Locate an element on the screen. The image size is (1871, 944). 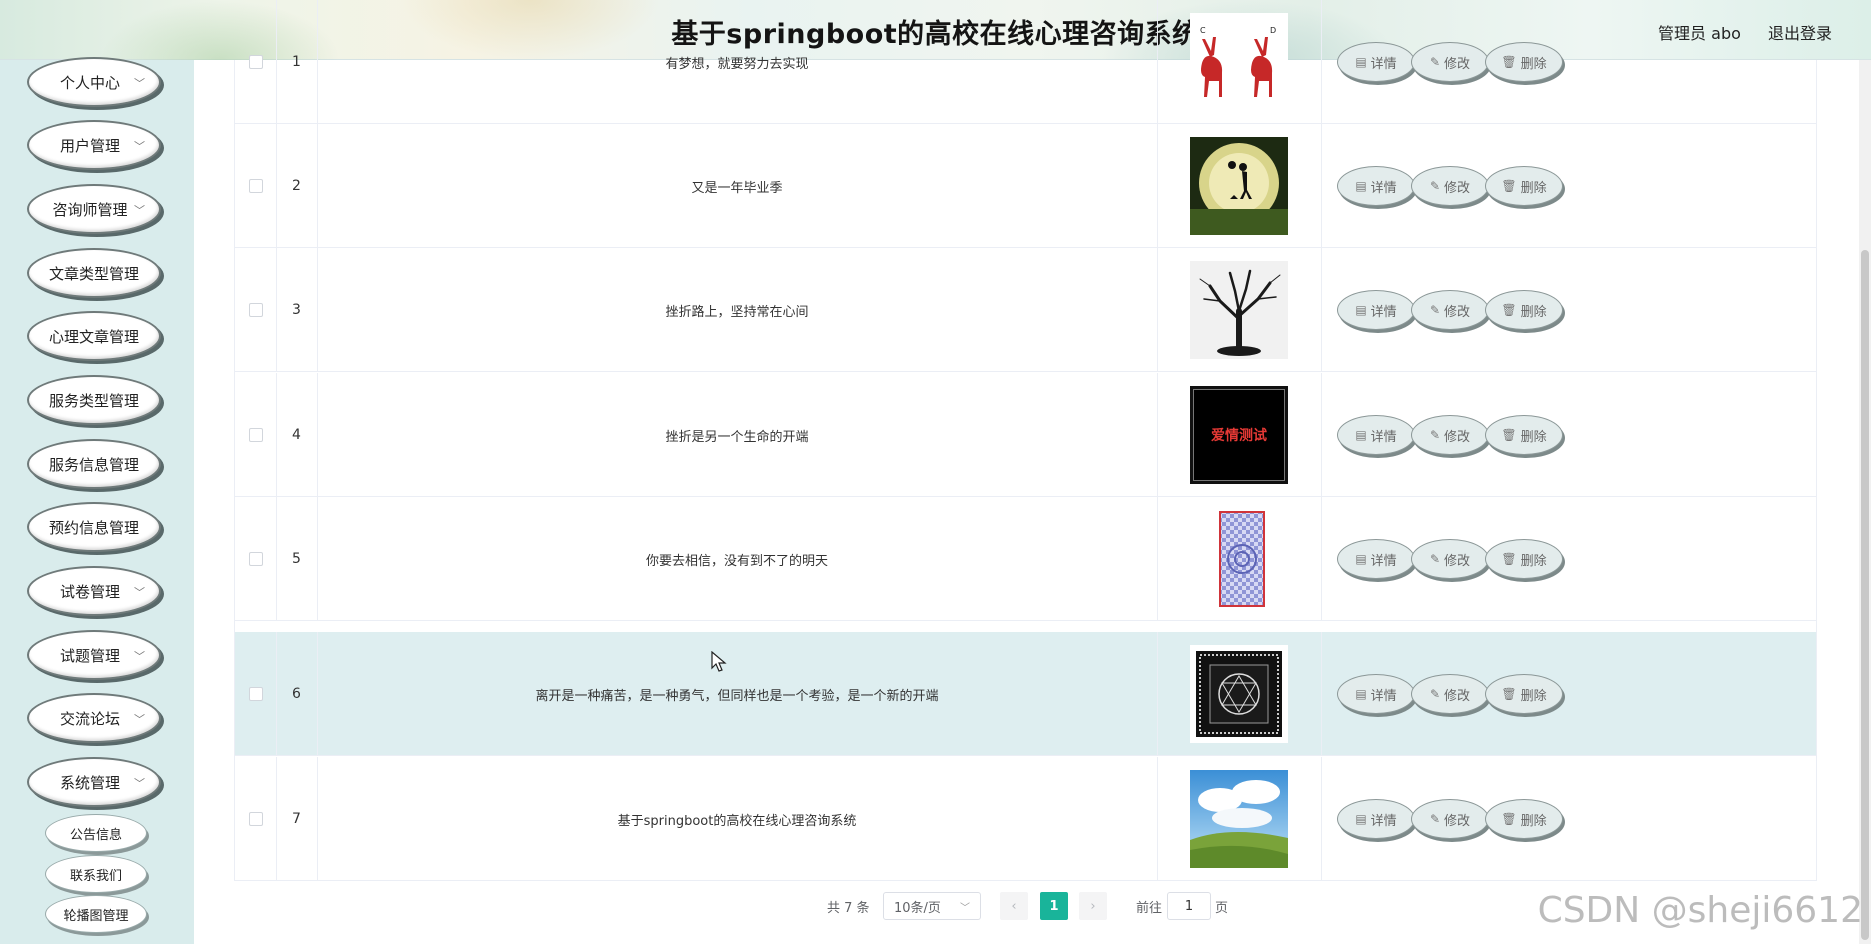
next-page-button: › is located at coordinates (1093, 906).